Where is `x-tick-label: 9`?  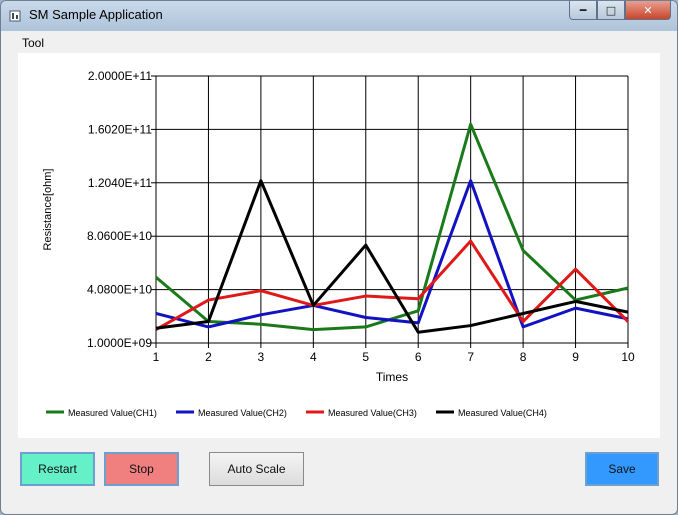 x-tick-label: 9 is located at coordinates (575, 357).